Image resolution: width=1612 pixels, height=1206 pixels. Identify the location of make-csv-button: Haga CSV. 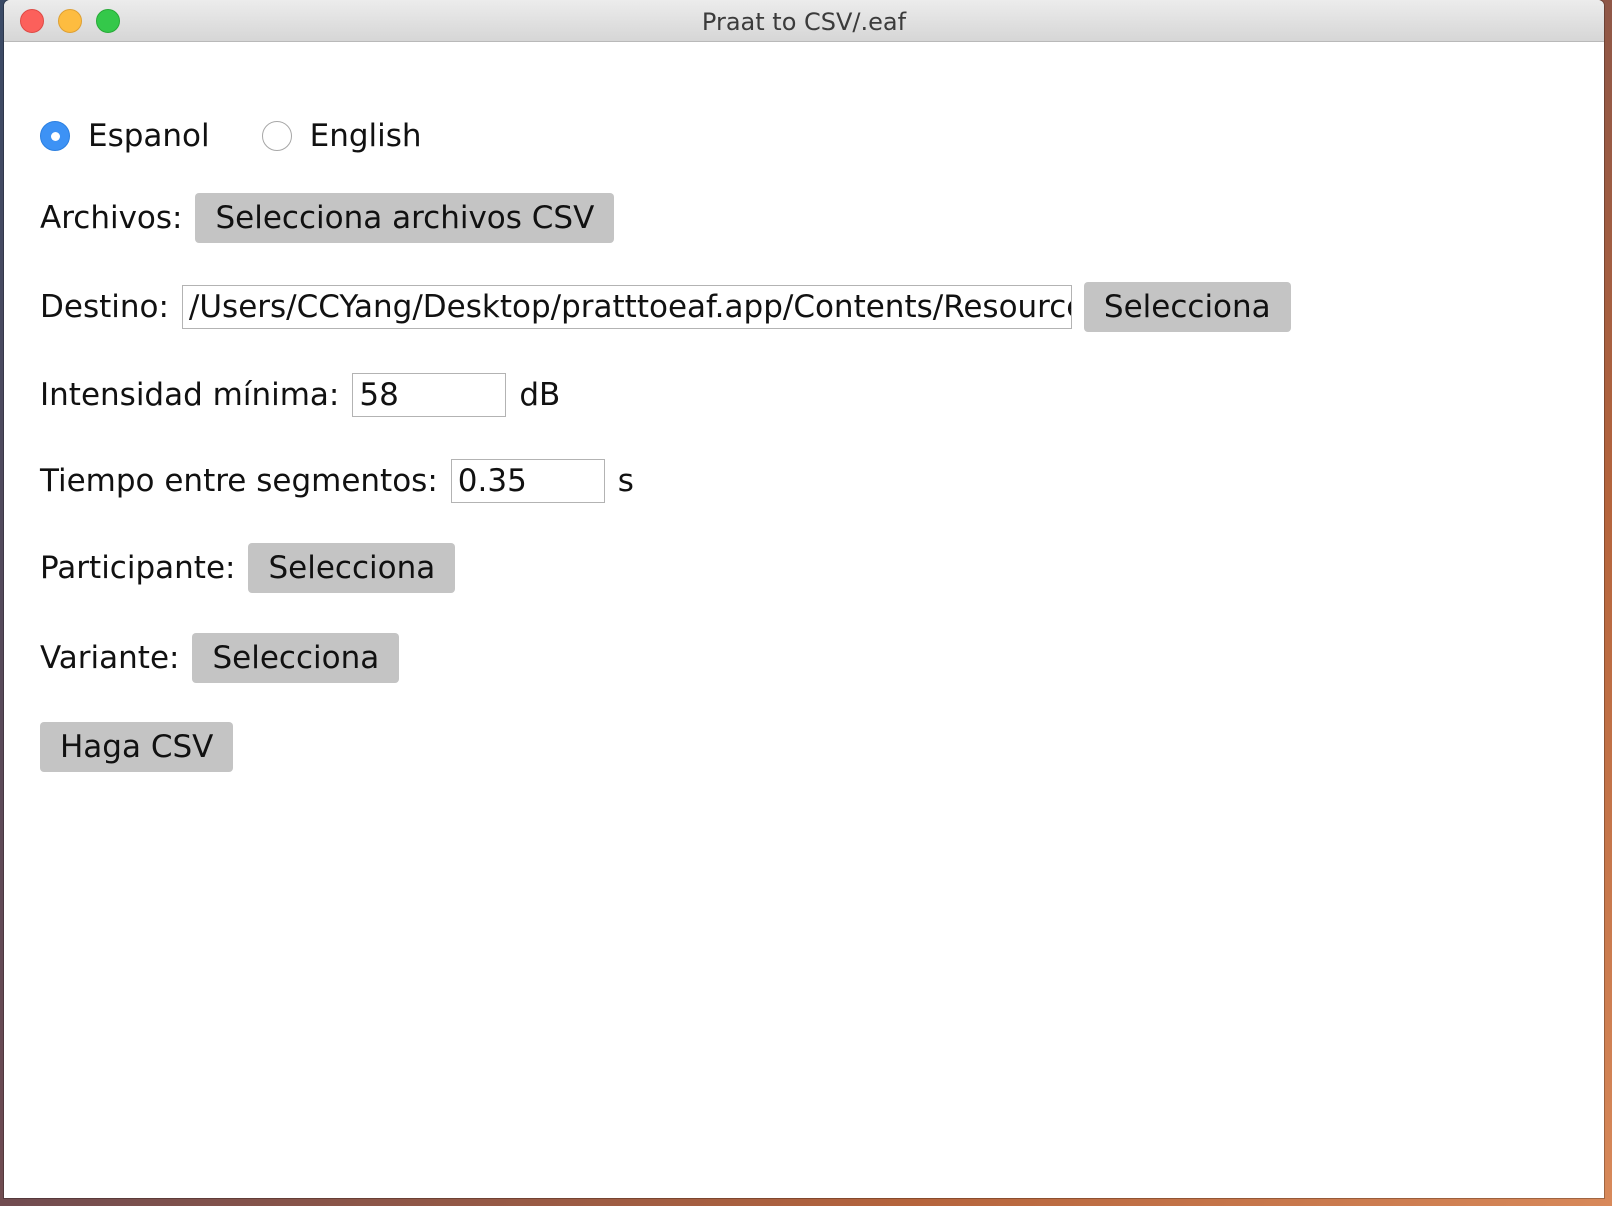
(137, 747).